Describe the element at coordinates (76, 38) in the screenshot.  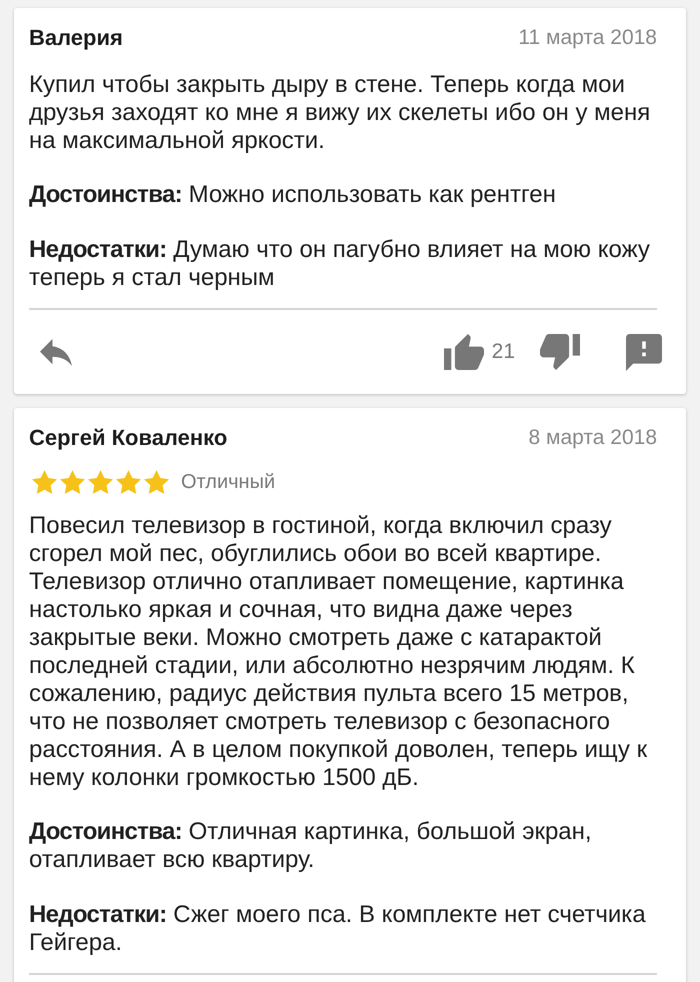
I see `author-name: Валерия` at that location.